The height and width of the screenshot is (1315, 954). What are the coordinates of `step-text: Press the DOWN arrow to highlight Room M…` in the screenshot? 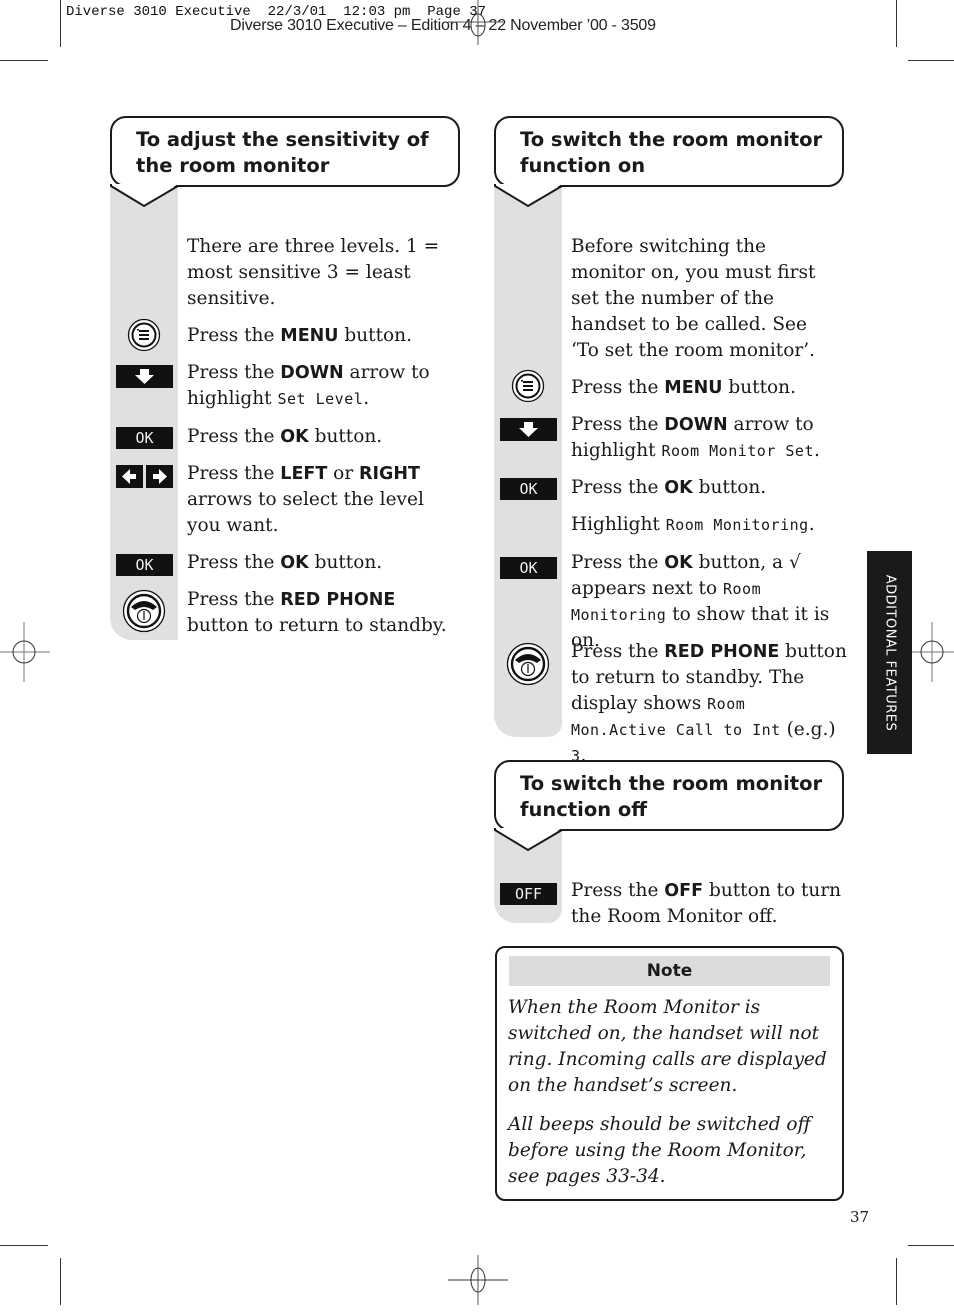 It's located at (695, 437).